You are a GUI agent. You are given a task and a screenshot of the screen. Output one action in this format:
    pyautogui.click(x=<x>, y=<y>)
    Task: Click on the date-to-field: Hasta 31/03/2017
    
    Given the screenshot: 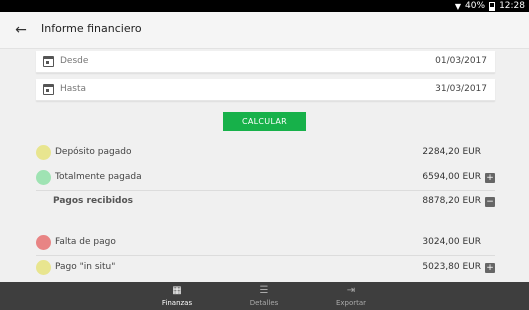 What is the action you would take?
    pyautogui.click(x=265, y=90)
    